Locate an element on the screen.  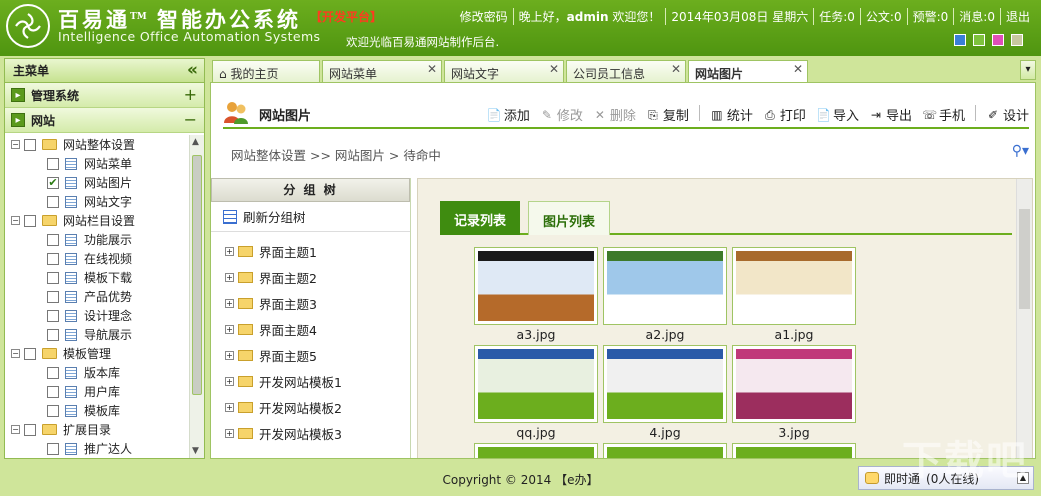
sidebar-scrollbar: ▲ ▼ is located at coordinates (196, 296).